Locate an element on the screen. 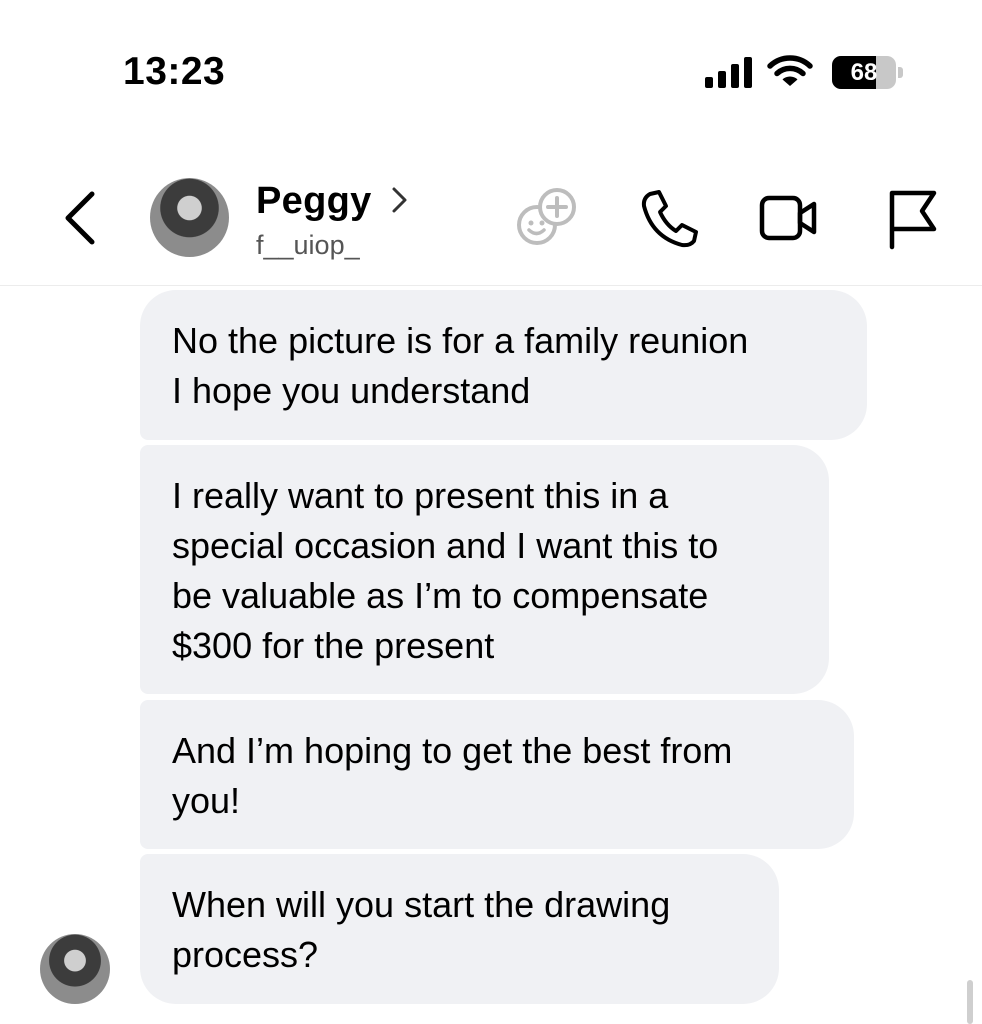 The width and height of the screenshot is (982, 1024). contact-avatar is located at coordinates (189, 217).